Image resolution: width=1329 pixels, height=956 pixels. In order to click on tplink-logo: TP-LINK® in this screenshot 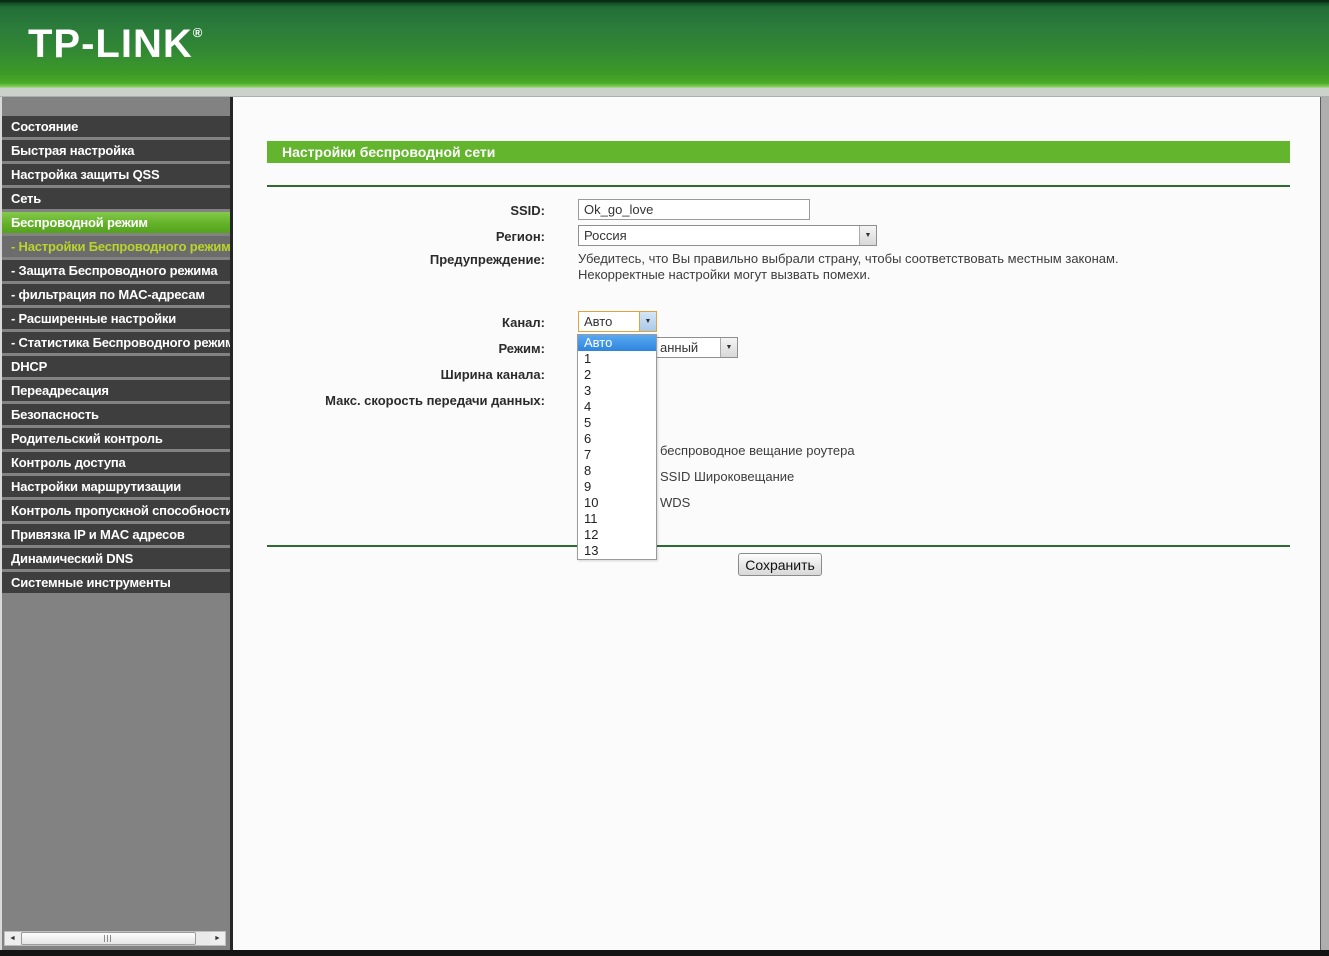, I will do `click(115, 44)`.